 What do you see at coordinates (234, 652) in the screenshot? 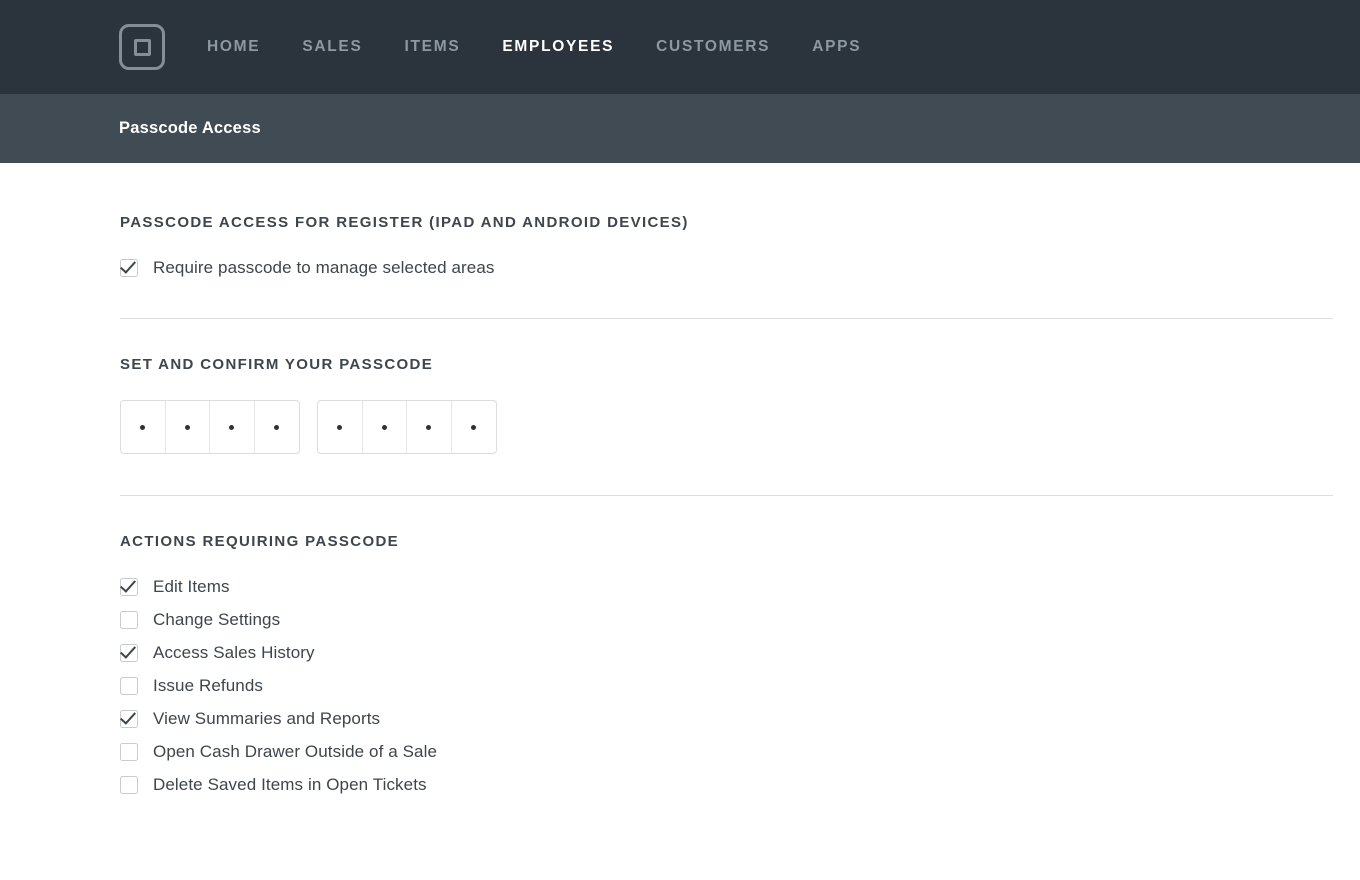
I see `action-label-access-sales-history: Access Sales History` at bounding box center [234, 652].